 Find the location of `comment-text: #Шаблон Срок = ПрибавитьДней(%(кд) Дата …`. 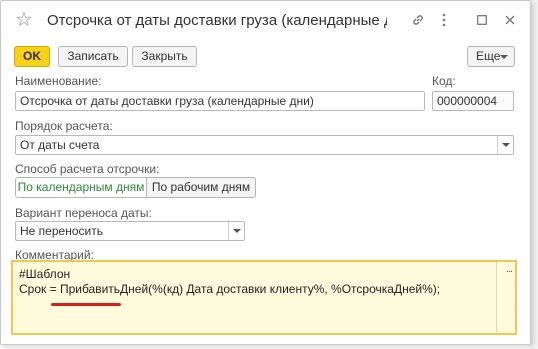

comment-text: #Шаблон Срок = ПрибавитьДней(%(кд) Дата … is located at coordinates (257, 282).